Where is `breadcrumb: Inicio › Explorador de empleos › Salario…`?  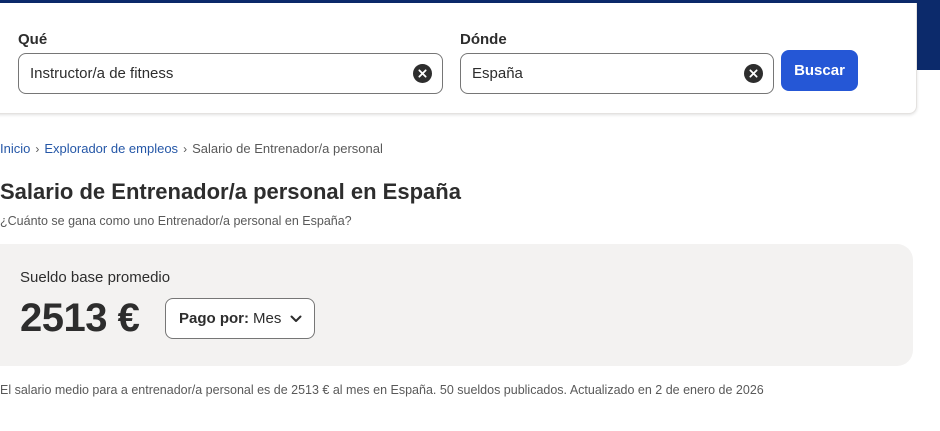 breadcrumb: Inicio › Explorador de empleos › Salario… is located at coordinates (191, 148).